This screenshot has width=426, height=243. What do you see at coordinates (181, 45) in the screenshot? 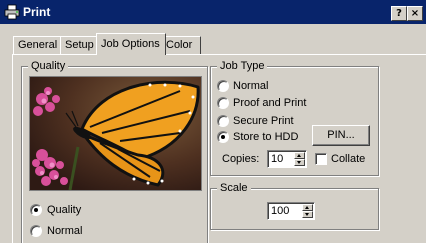
I see `tab-color: Color` at bounding box center [181, 45].